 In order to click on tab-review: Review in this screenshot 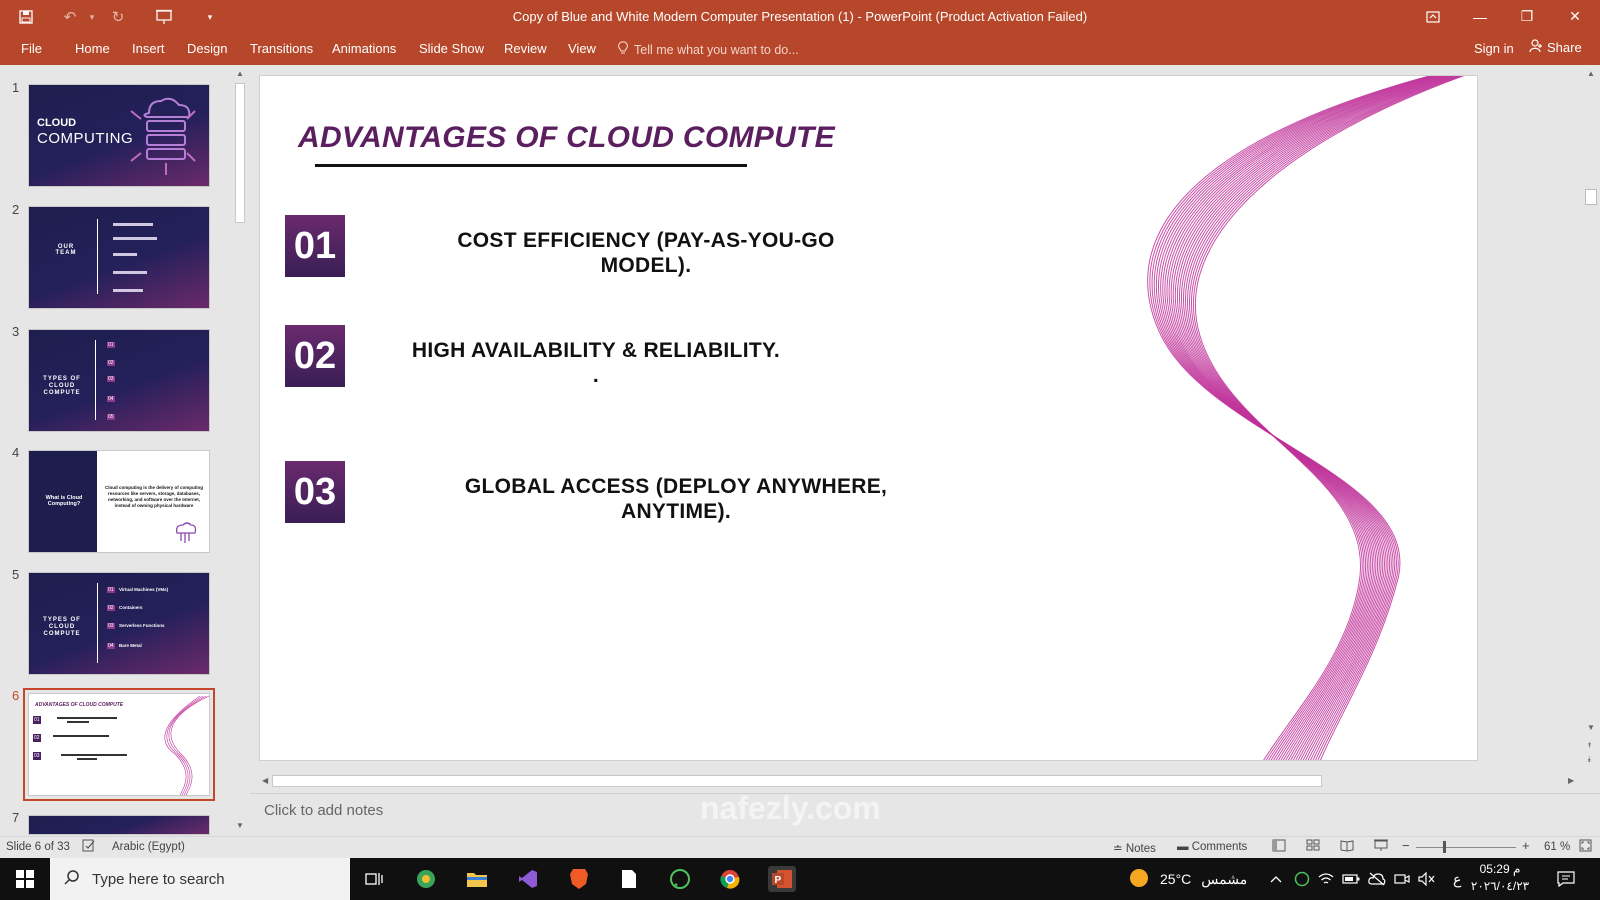, I will do `click(525, 48)`.